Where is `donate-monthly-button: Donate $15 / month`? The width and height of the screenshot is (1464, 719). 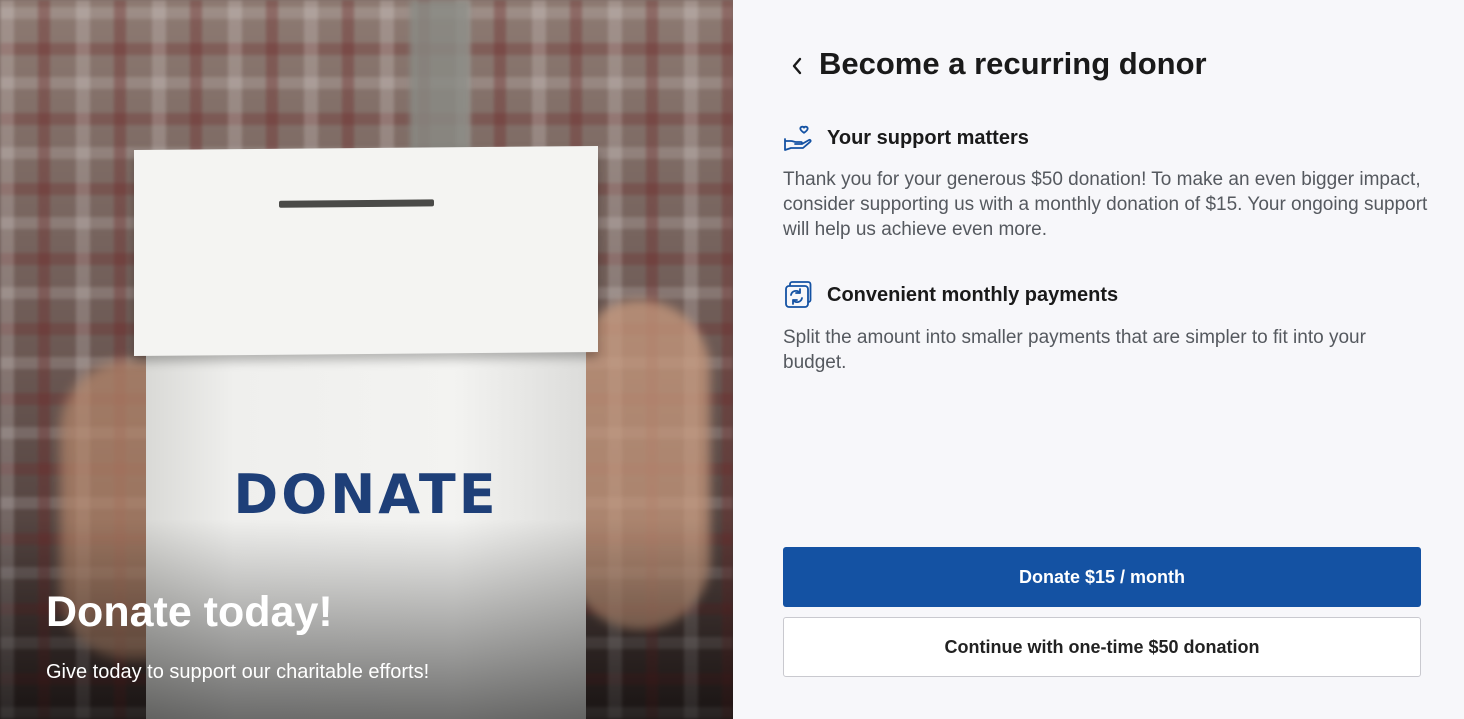 donate-monthly-button: Donate $15 / month is located at coordinates (1102, 577).